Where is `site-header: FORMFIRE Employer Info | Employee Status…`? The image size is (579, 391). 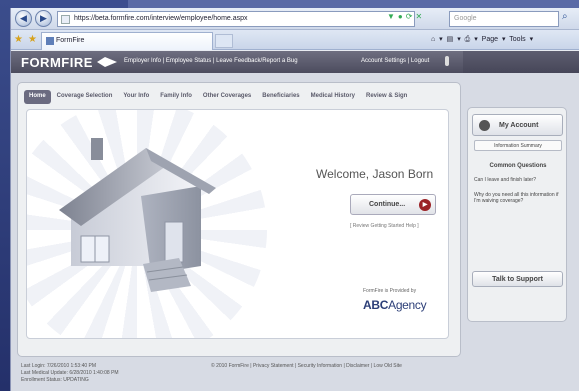 site-header: FORMFIRE Employer Info | Employee Status… is located at coordinates (295, 62).